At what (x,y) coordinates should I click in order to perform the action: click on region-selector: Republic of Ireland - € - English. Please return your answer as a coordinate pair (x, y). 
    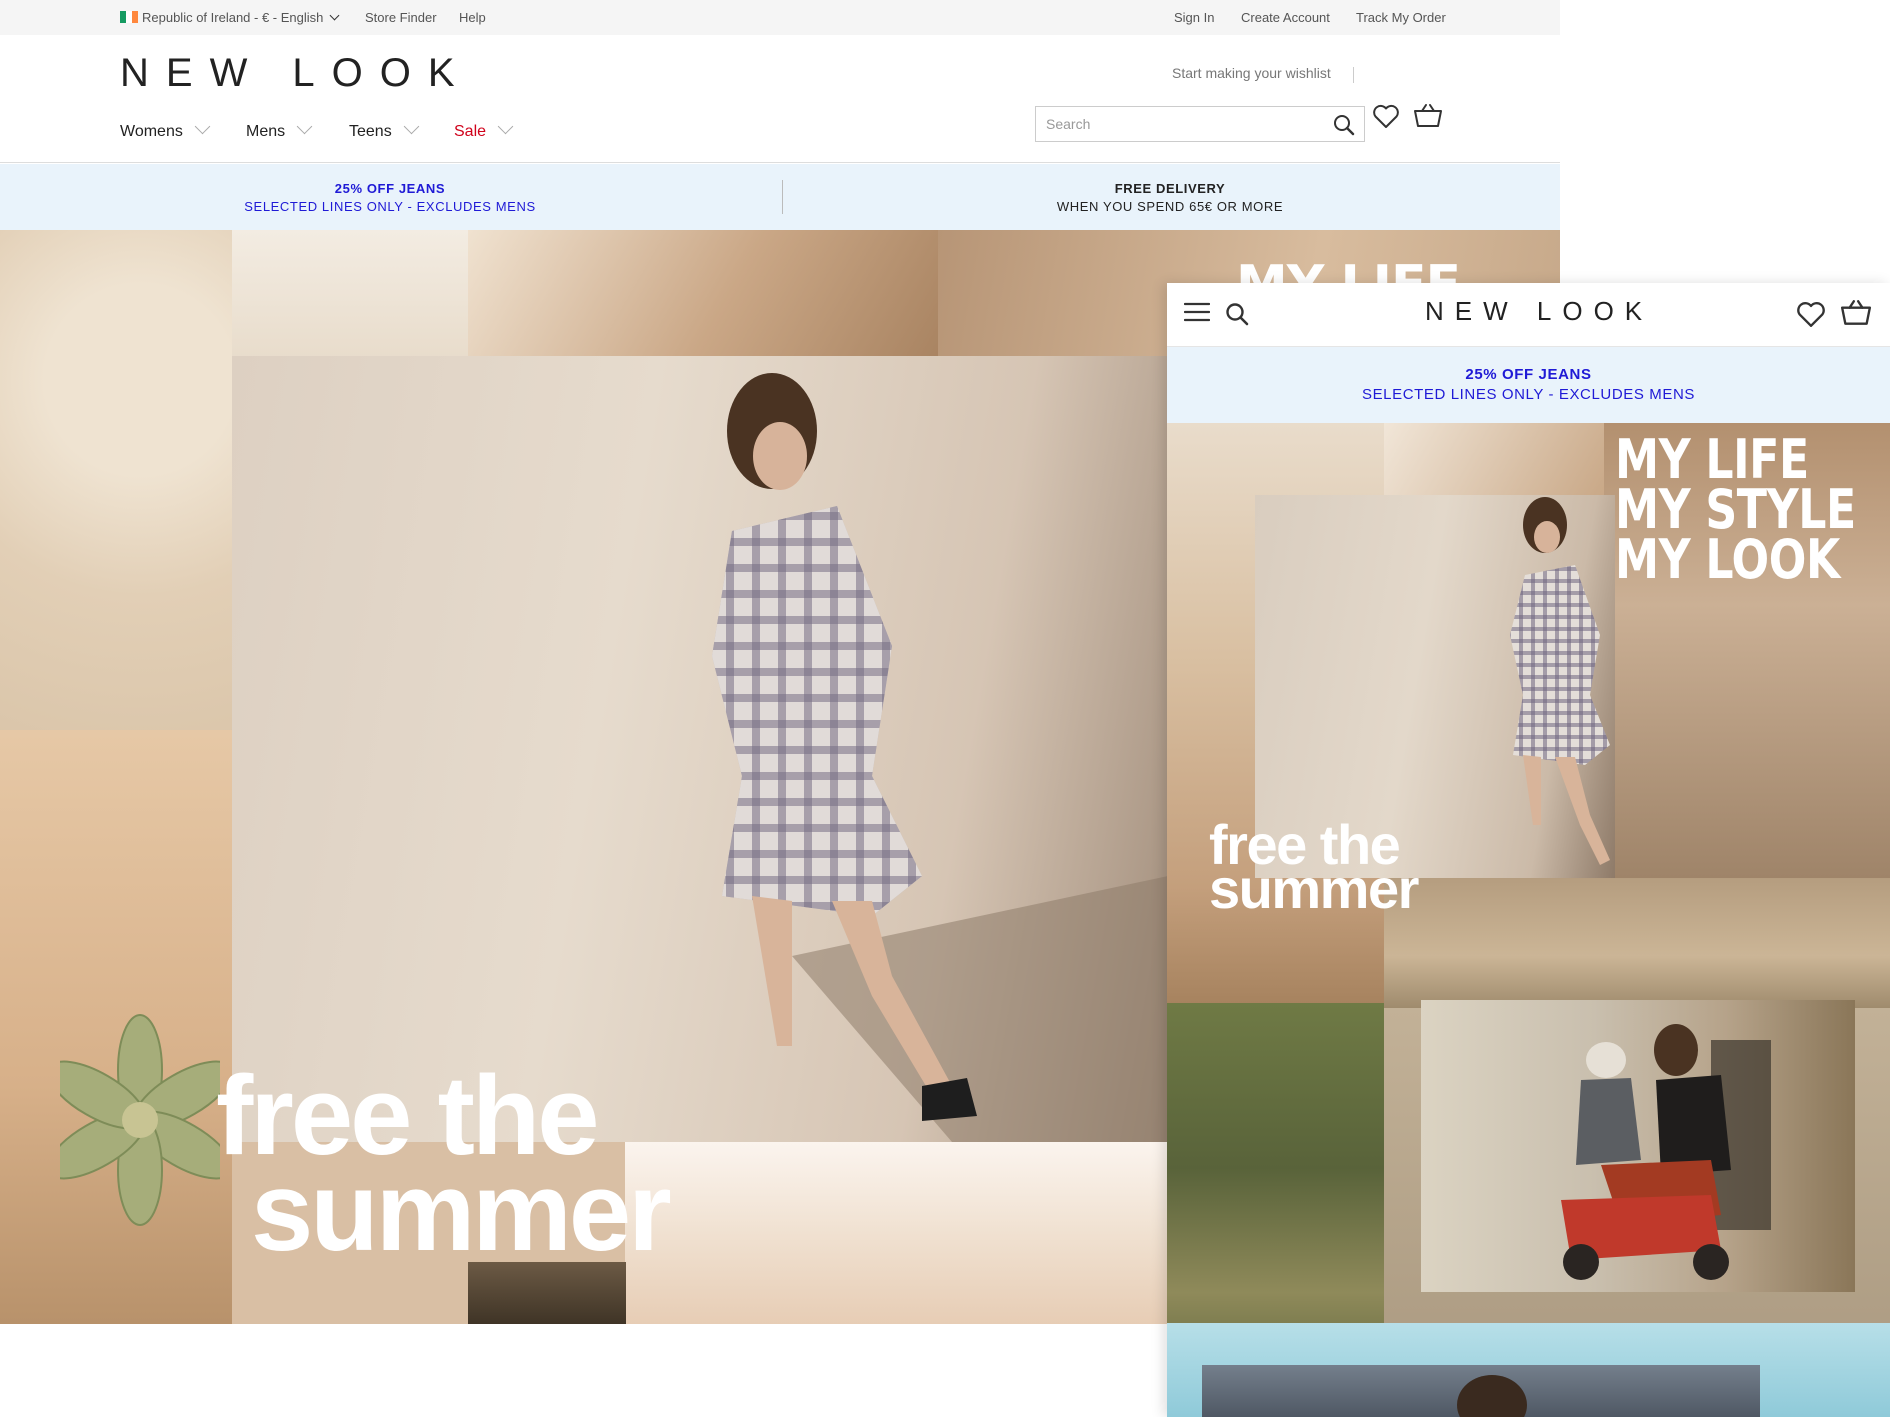
    Looking at the image, I should click on (230, 17).